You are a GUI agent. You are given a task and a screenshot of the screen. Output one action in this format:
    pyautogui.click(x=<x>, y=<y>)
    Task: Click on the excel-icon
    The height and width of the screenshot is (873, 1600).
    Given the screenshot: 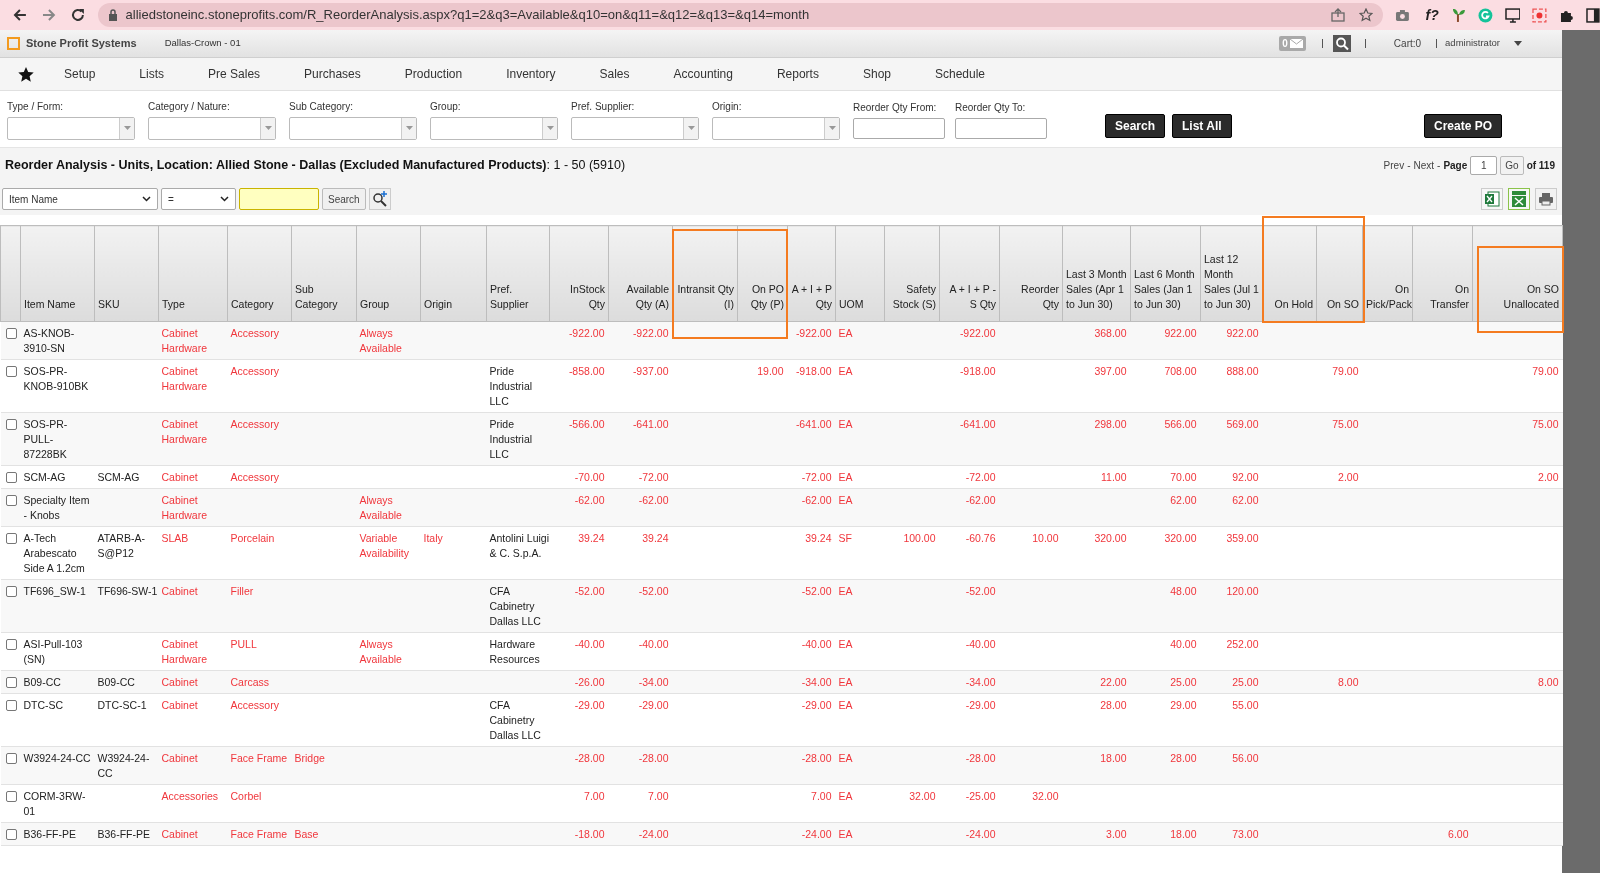 What is the action you would take?
    pyautogui.click(x=1492, y=199)
    